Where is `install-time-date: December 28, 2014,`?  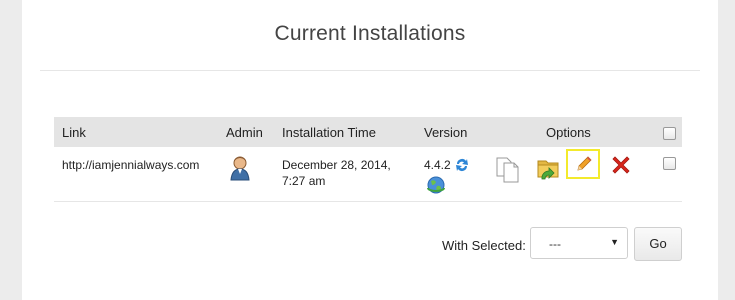 install-time-date: December 28, 2014, is located at coordinates (336, 165).